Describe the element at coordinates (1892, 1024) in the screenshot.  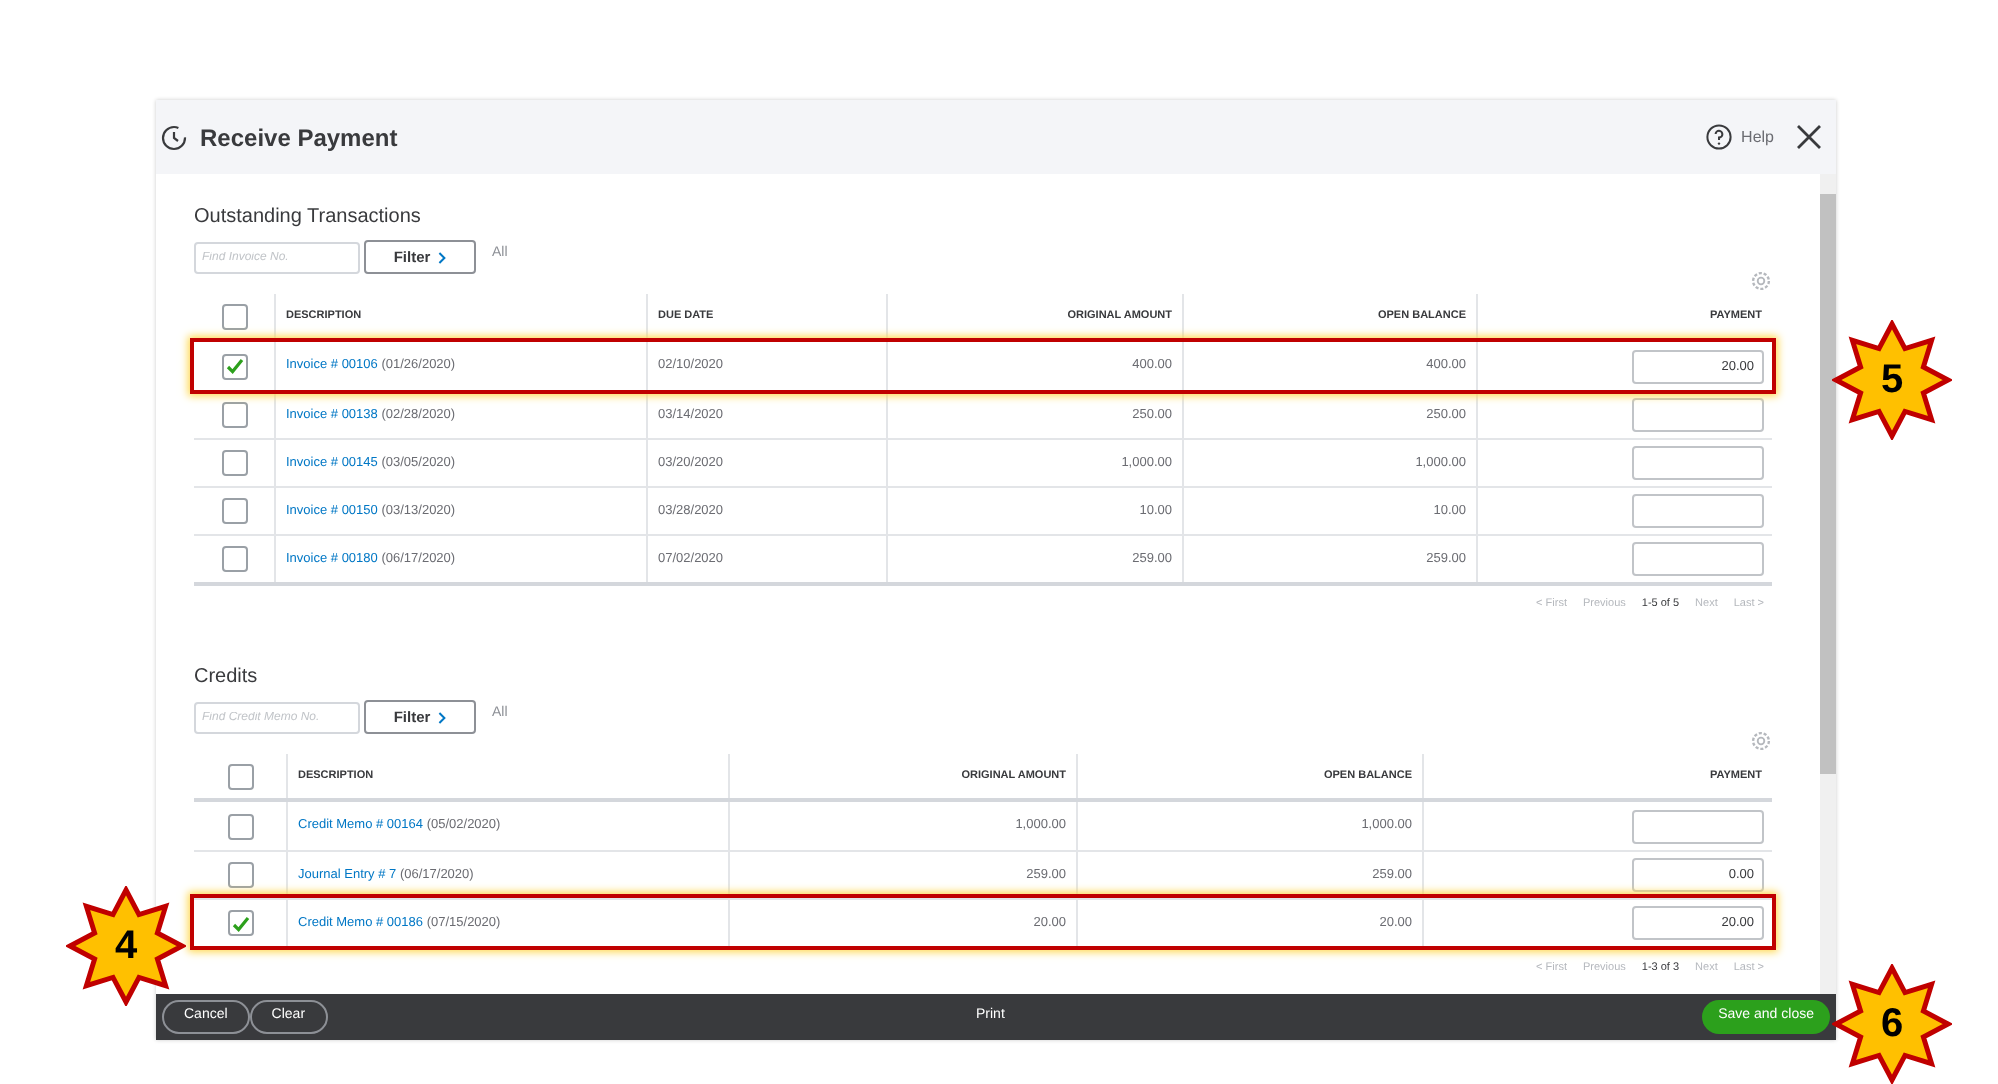
I see `step-badge: 6` at that location.